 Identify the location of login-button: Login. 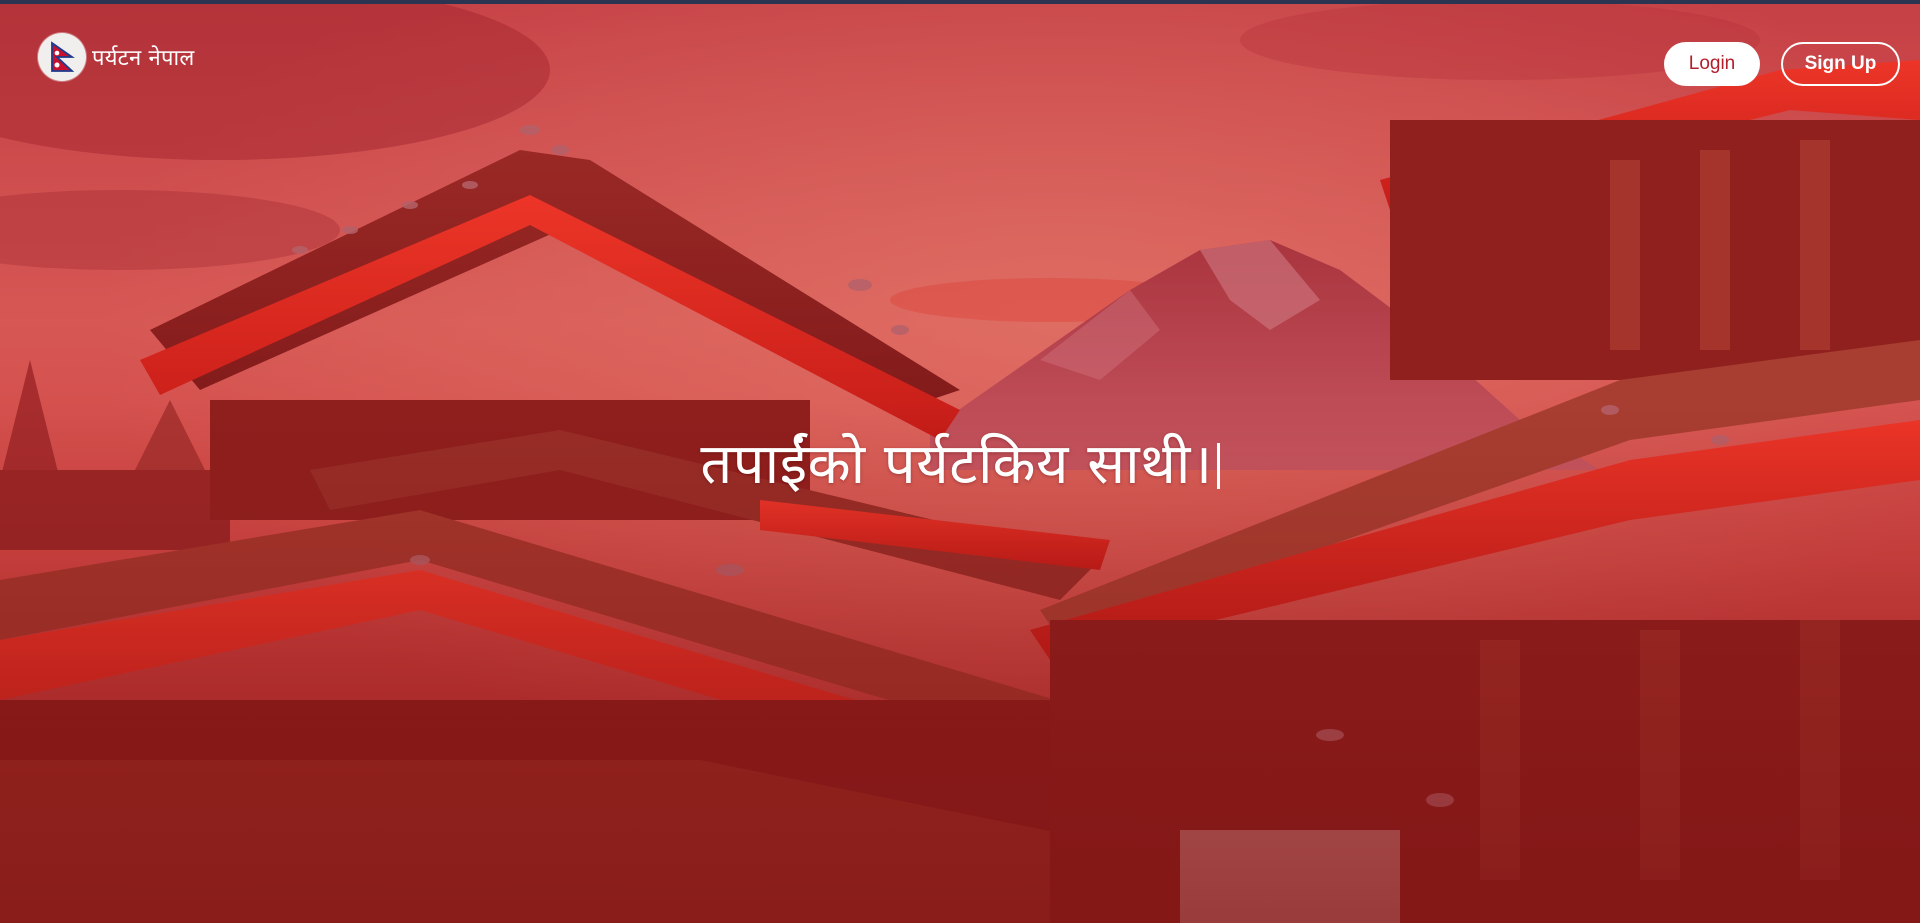
(1712, 64).